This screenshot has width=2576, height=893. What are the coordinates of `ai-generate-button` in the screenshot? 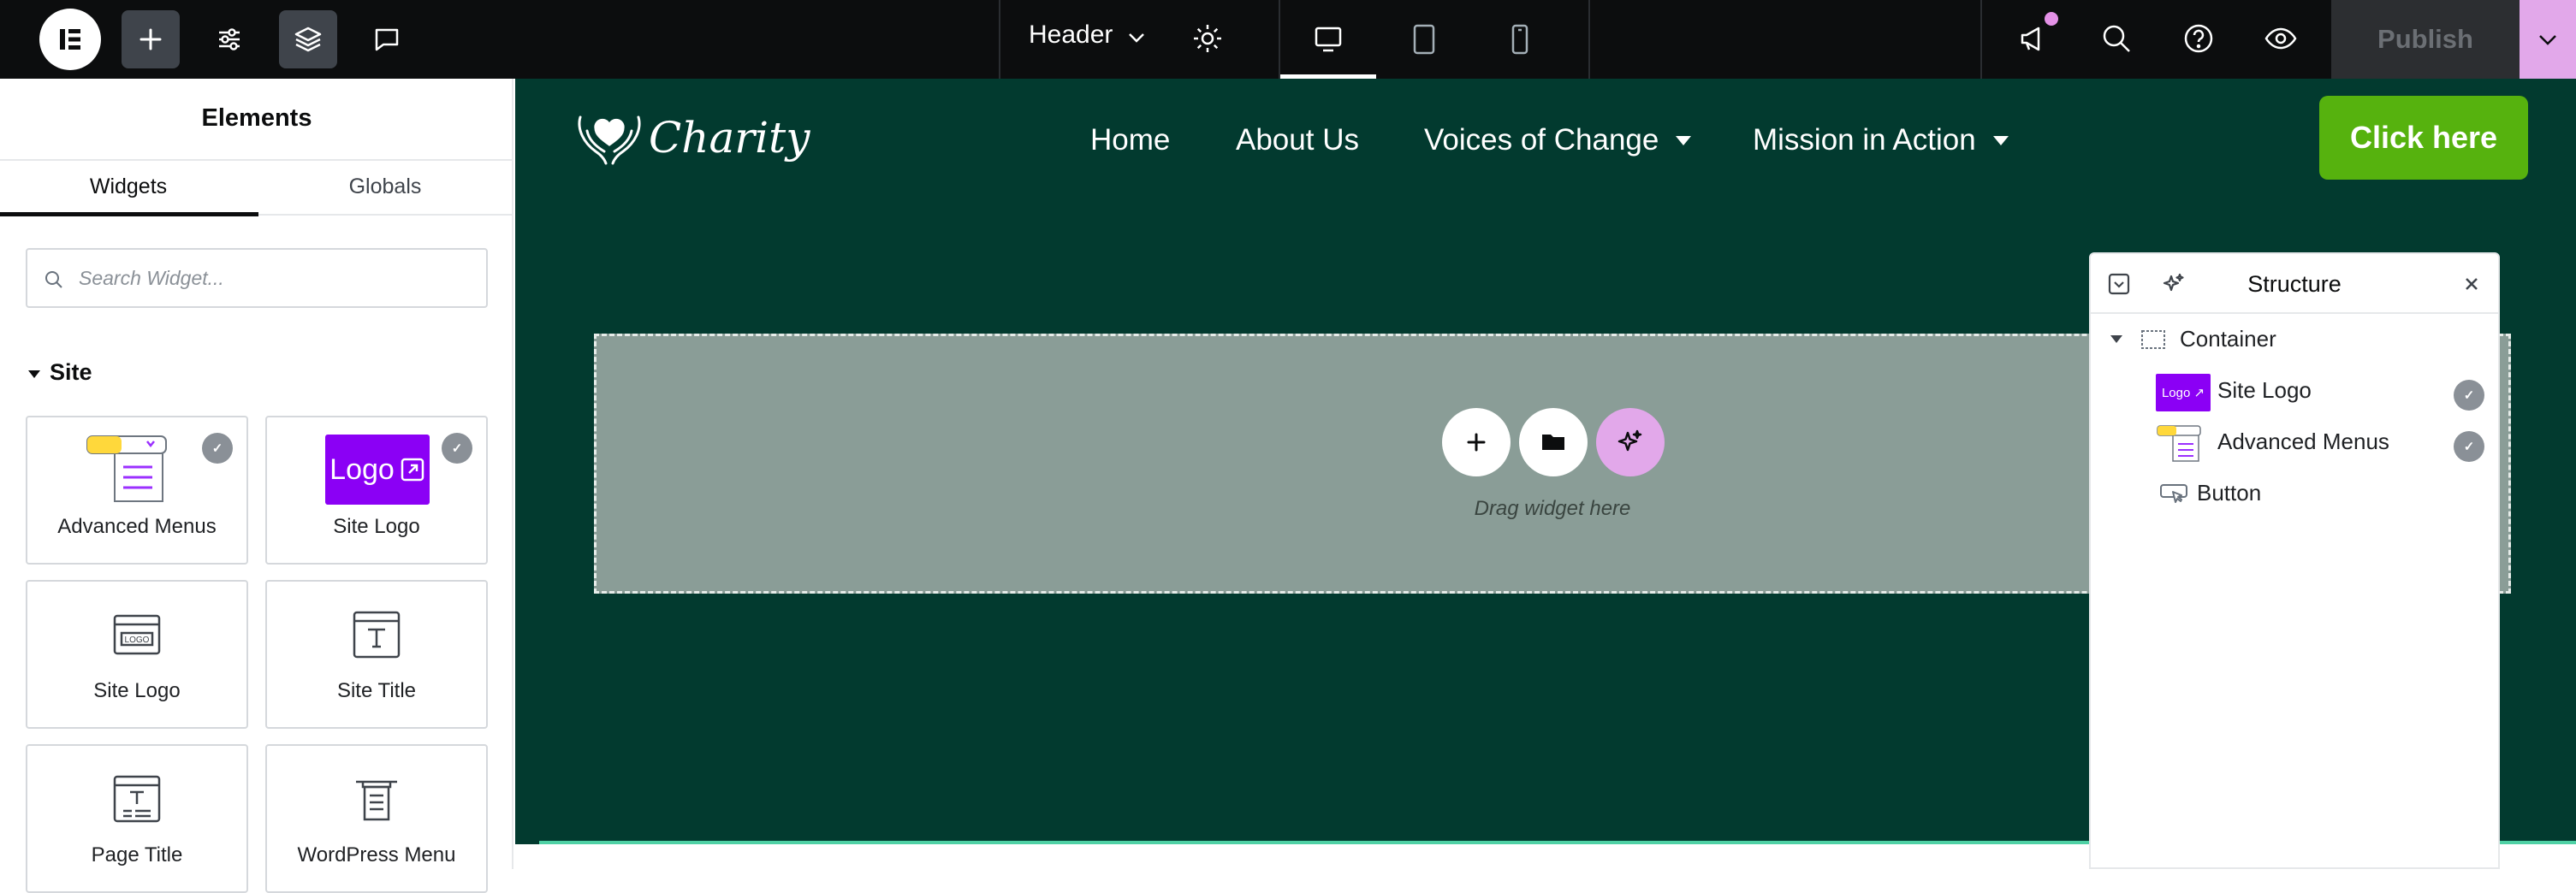 It's located at (1630, 442).